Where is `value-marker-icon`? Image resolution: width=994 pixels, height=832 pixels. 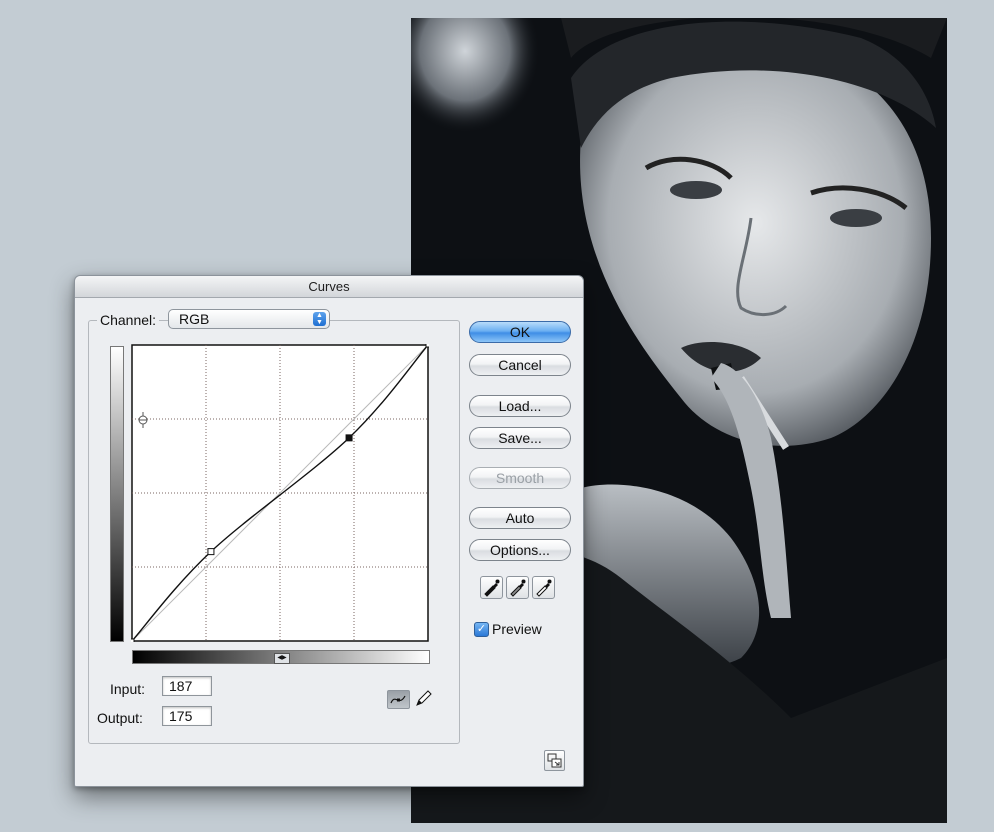
value-marker-icon is located at coordinates (143, 420).